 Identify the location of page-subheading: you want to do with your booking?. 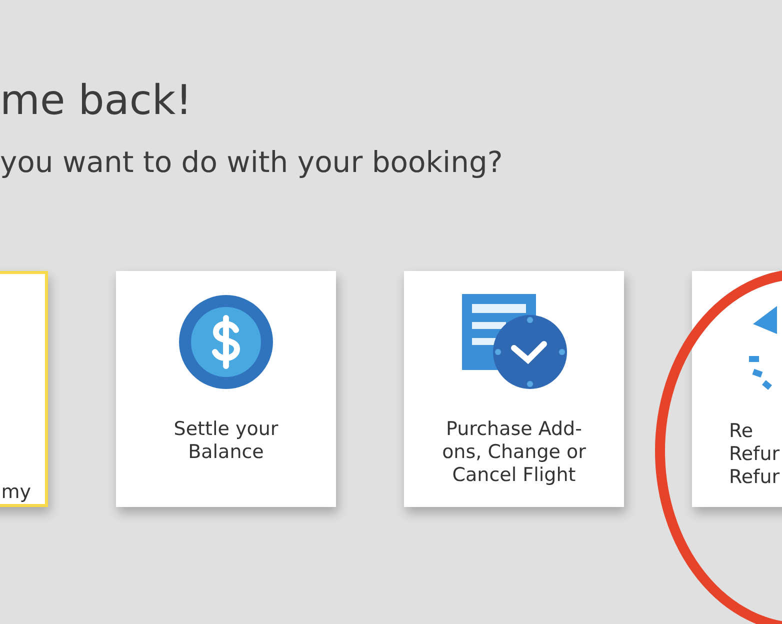
(252, 162).